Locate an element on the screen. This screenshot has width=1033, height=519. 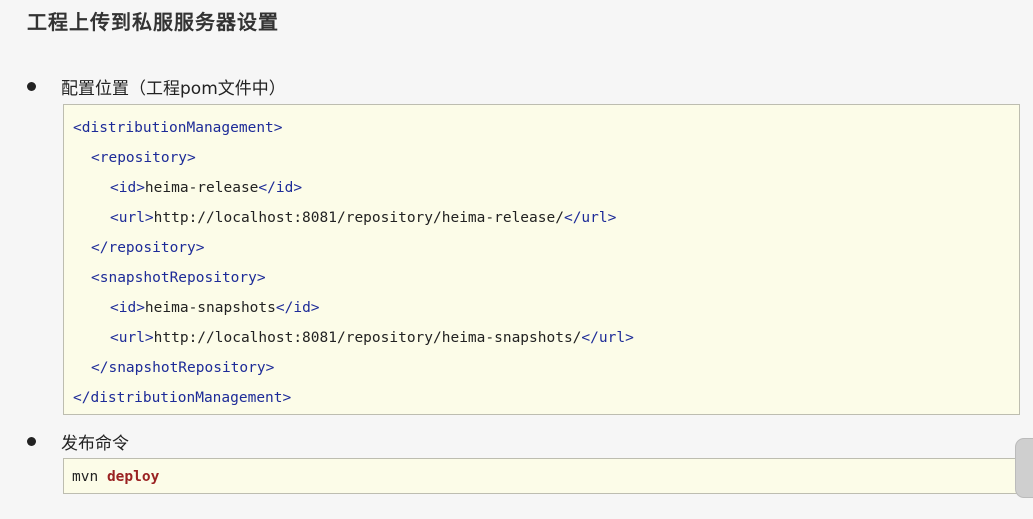
code-line: <id>heima-release</id> is located at coordinates (546, 190).